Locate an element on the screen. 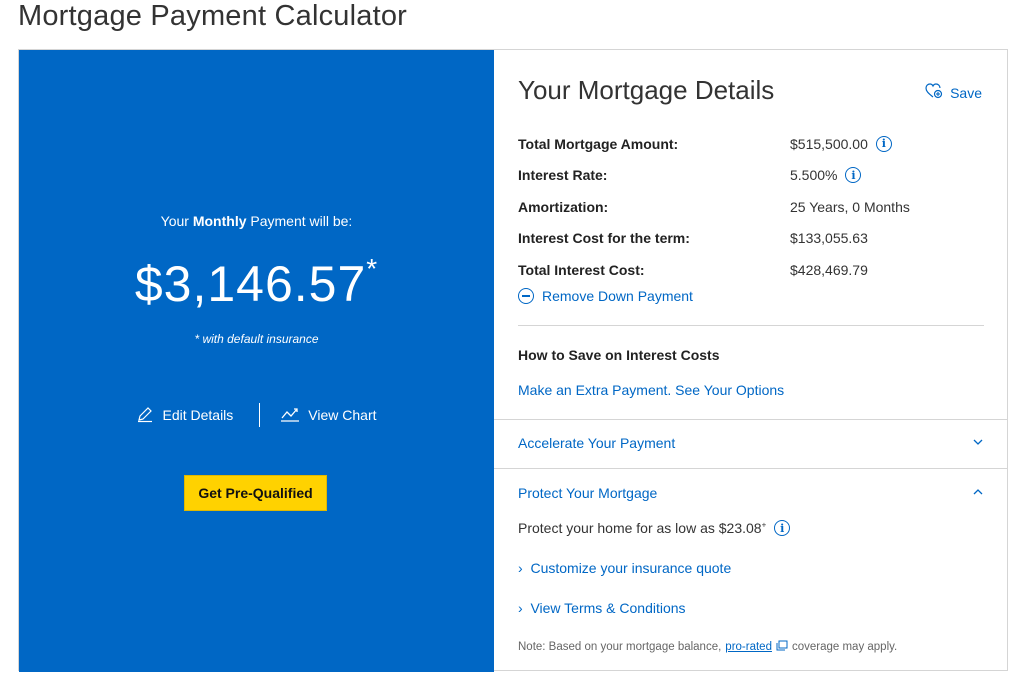 The image size is (1024, 676). save-button: Save is located at coordinates (953, 92).